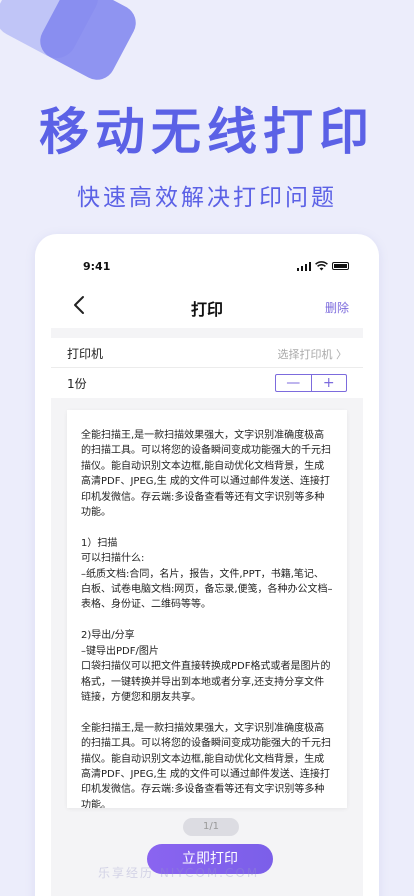  I want to click on status-time: 9:41, so click(97, 266).